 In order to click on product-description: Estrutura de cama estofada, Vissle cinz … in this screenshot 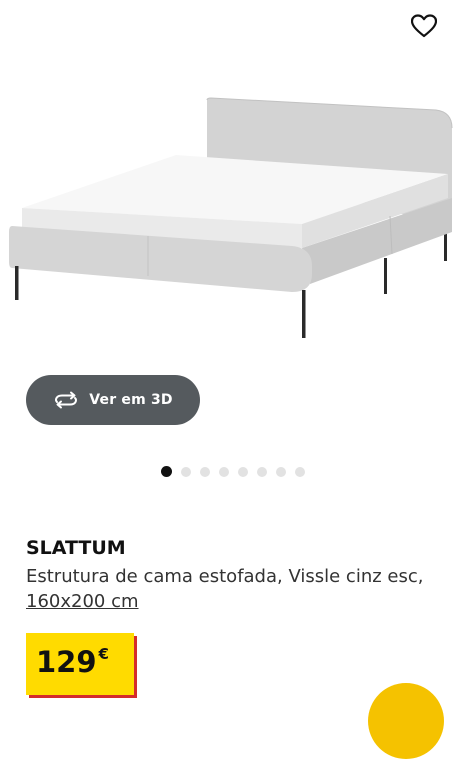, I will do `click(226, 589)`.